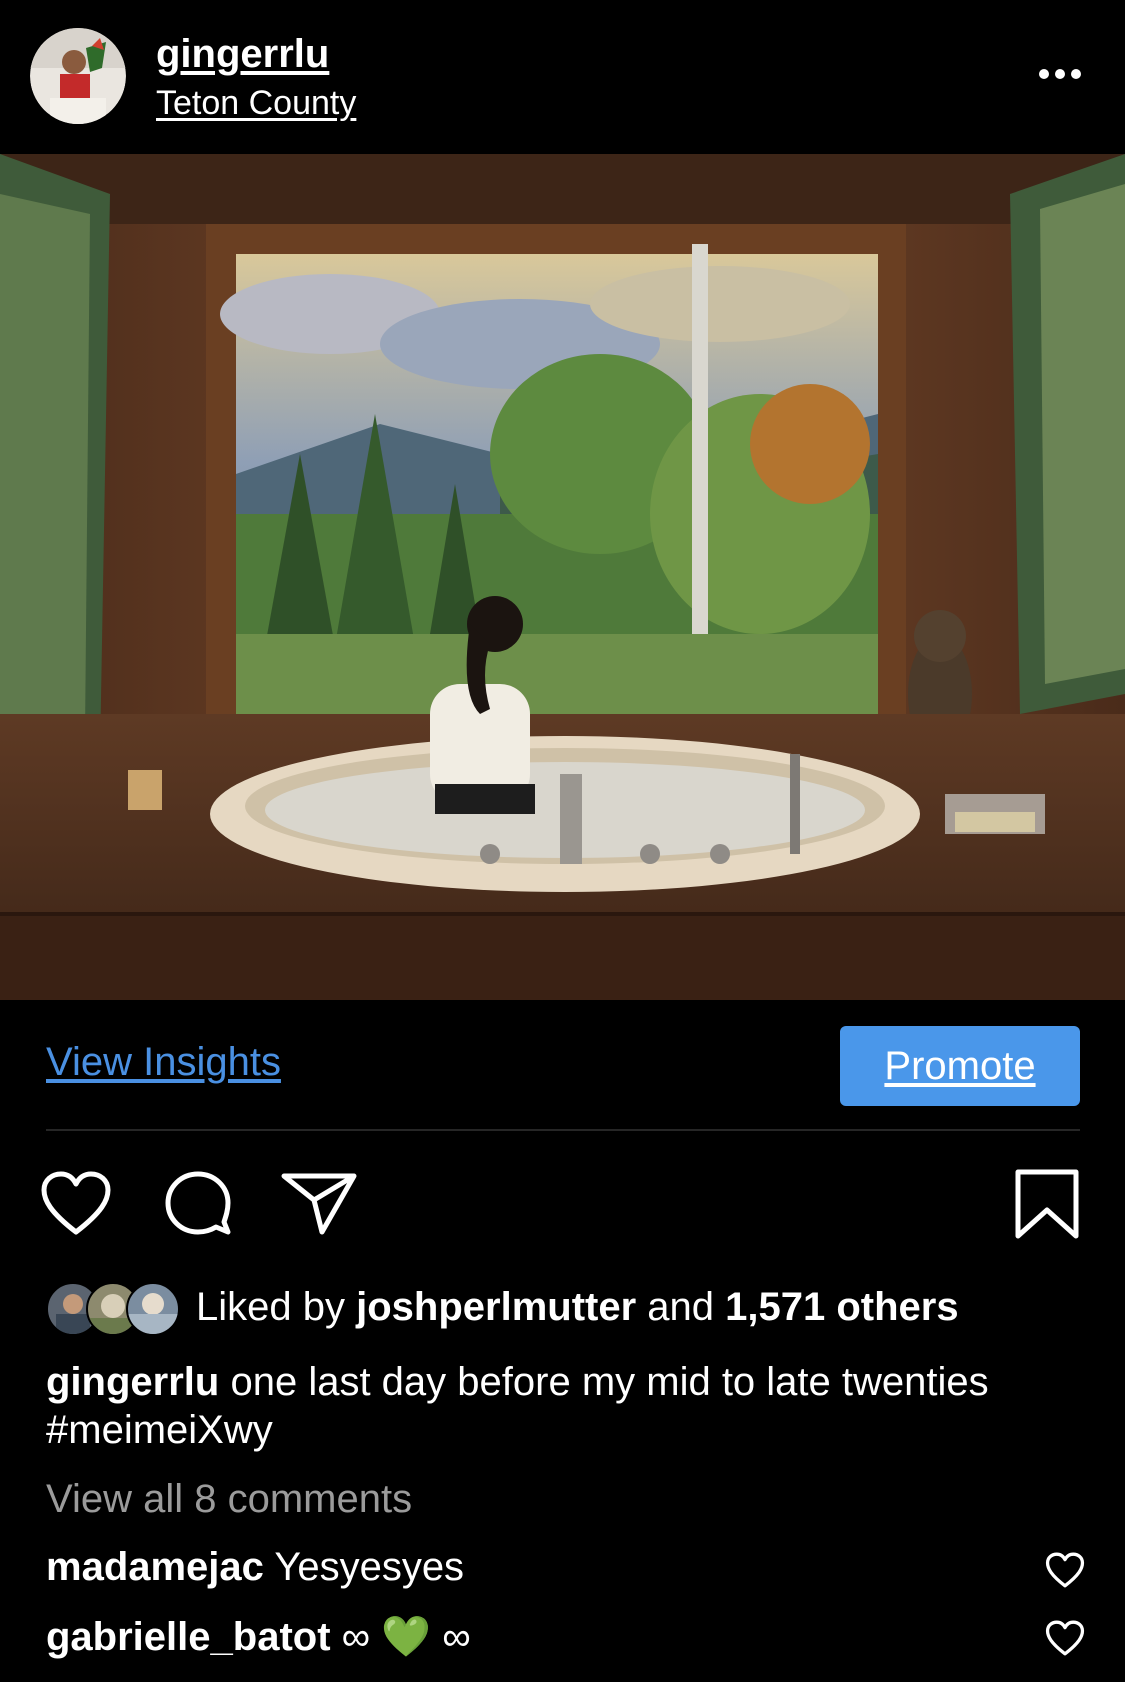 Image resolution: width=1125 pixels, height=1682 pixels. I want to click on comment-bubble-icon, so click(198, 1203).